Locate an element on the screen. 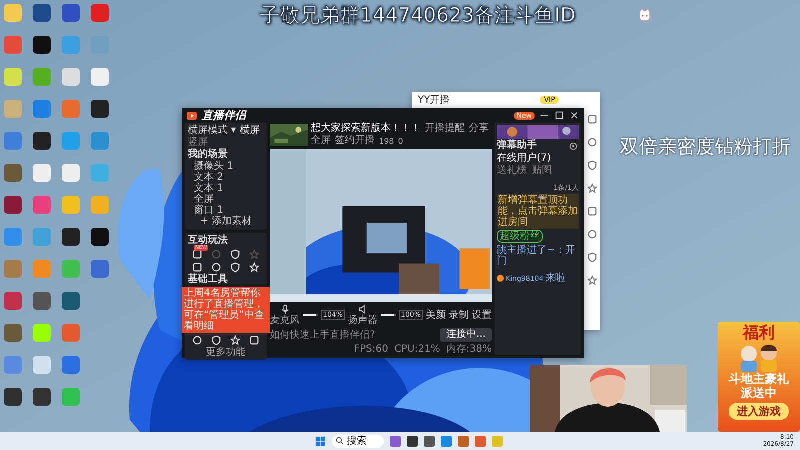  windows-icon is located at coordinates (320, 441).